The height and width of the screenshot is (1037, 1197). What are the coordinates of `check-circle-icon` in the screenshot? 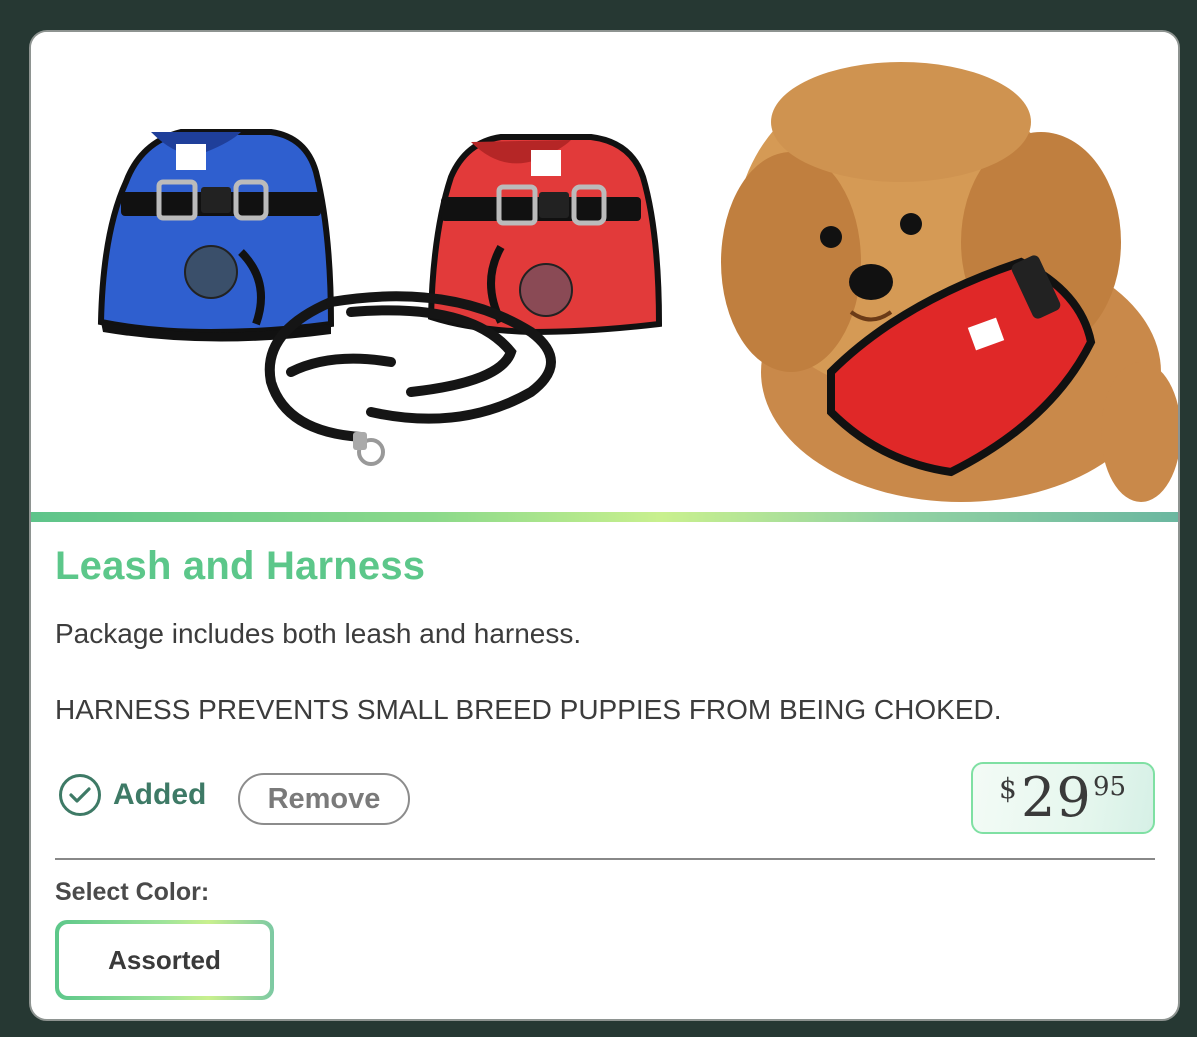 It's located at (80, 795).